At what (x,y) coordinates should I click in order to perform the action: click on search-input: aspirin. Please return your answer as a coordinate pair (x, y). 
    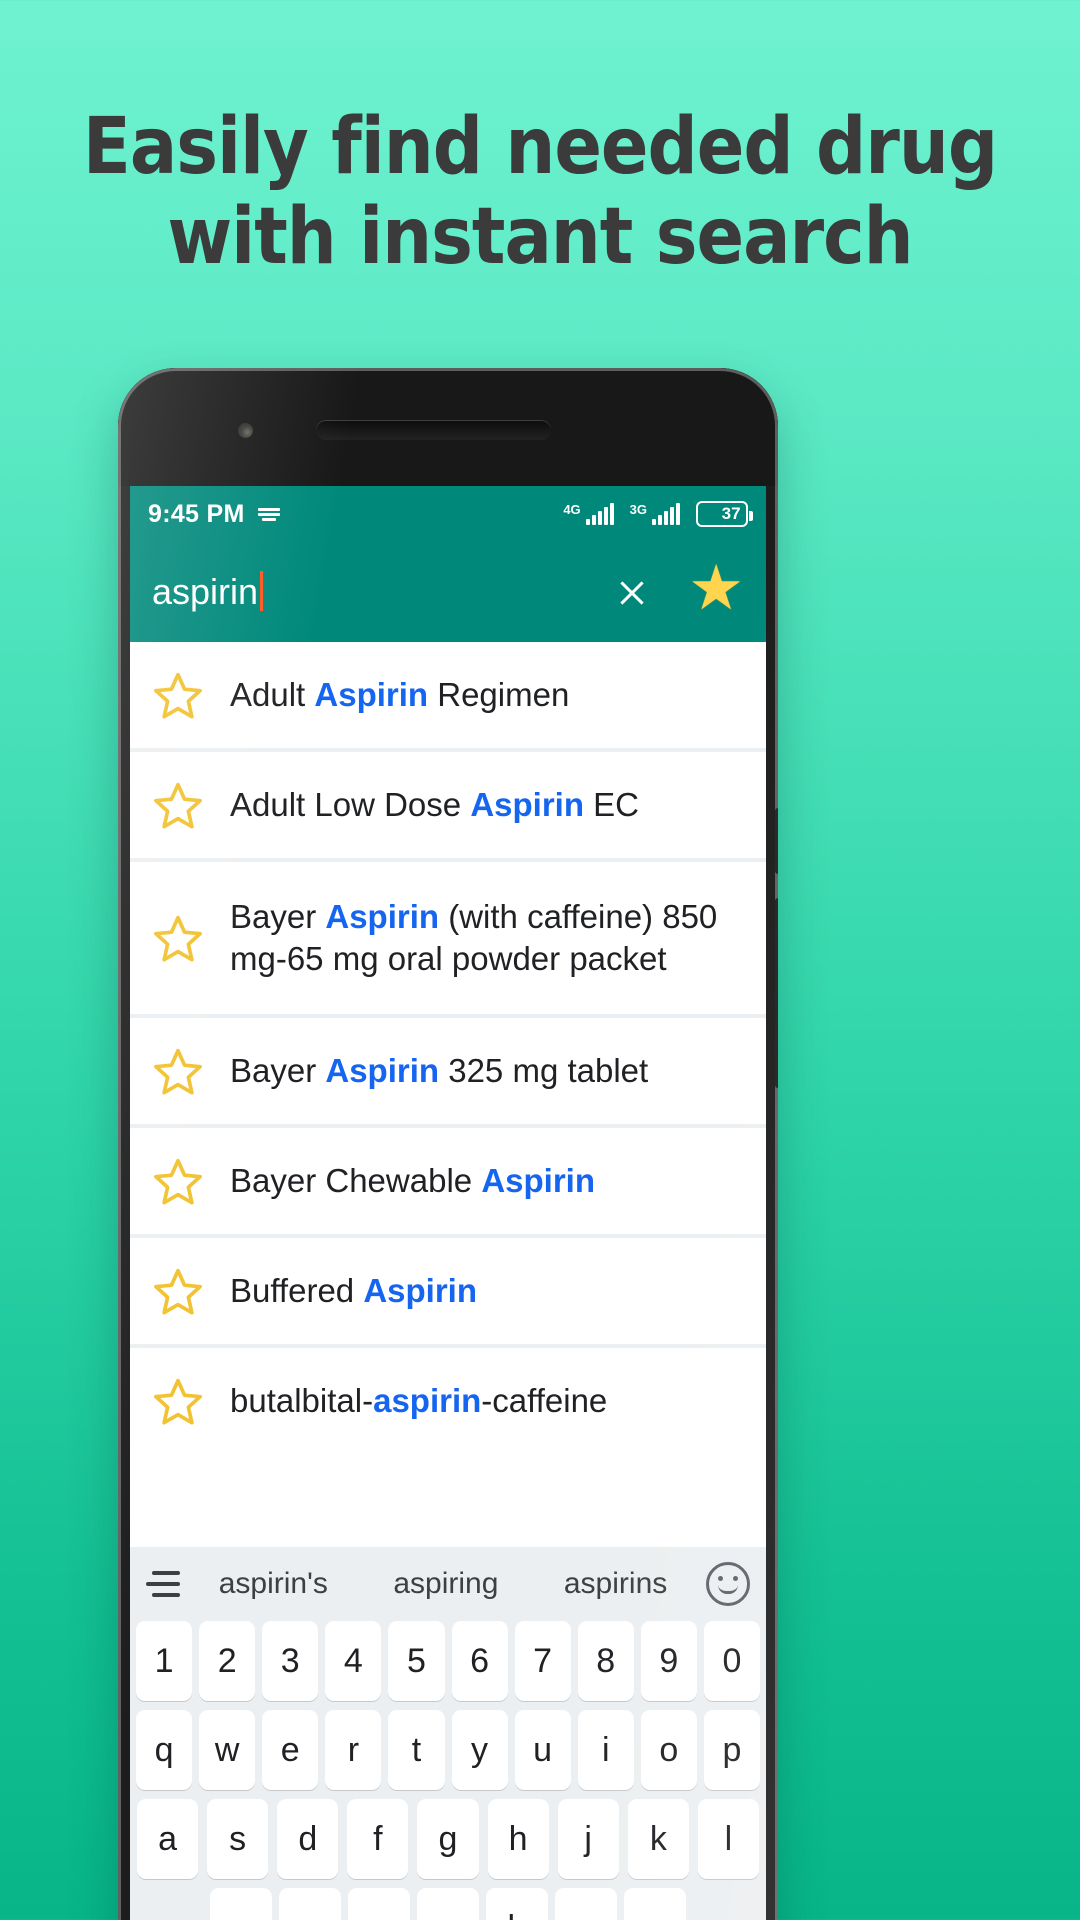
    Looking at the image, I should click on (208, 592).